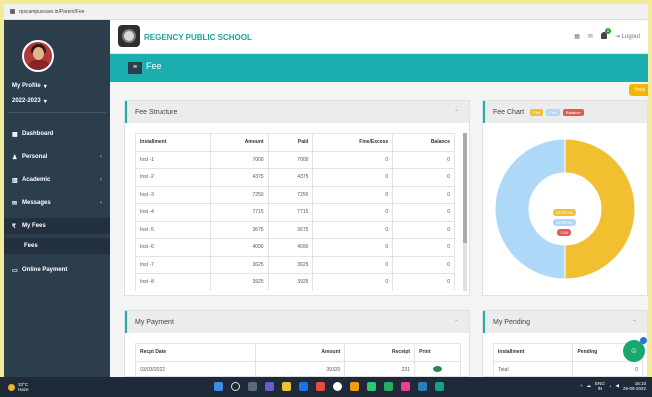 Image resolution: width=652 pixels, height=397 pixels. Describe the element at coordinates (239, 194) in the screenshot. I see `table-cell: 7250` at that location.